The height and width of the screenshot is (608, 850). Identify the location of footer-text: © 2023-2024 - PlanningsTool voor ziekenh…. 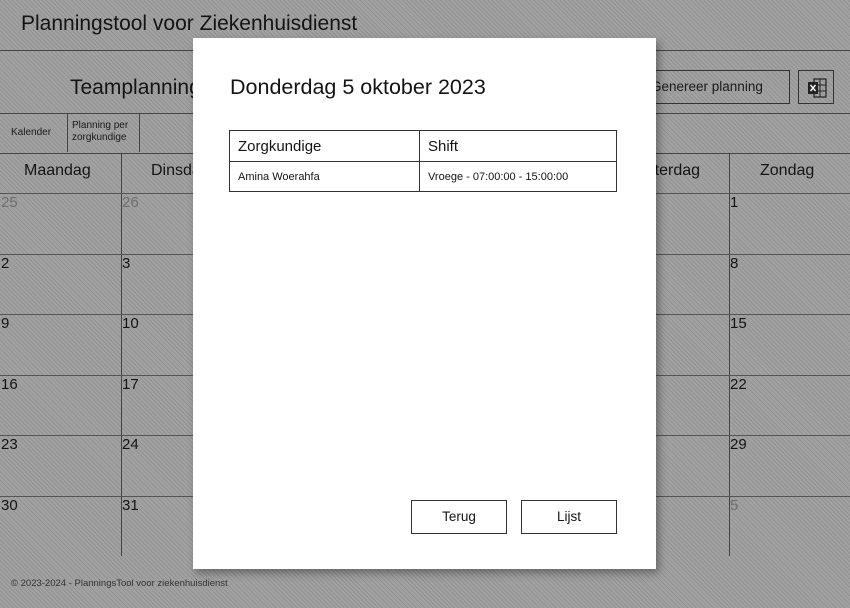
(119, 583).